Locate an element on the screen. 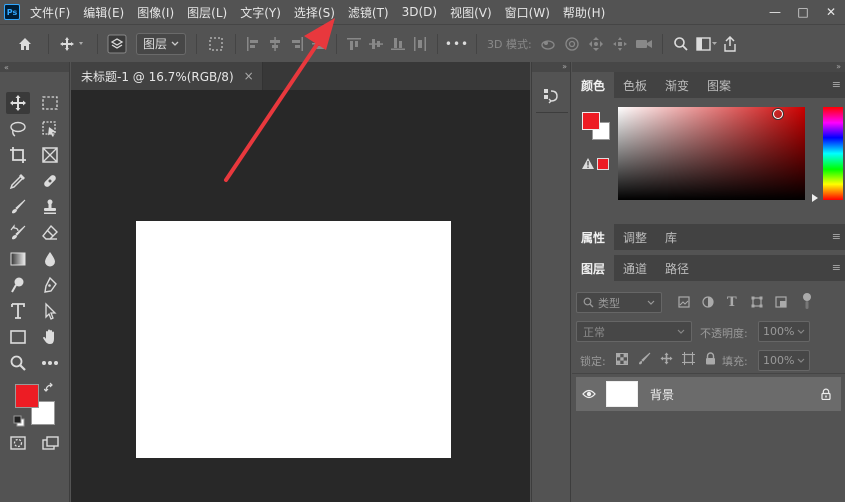  filter-pixel-layers-icon is located at coordinates (684, 302).